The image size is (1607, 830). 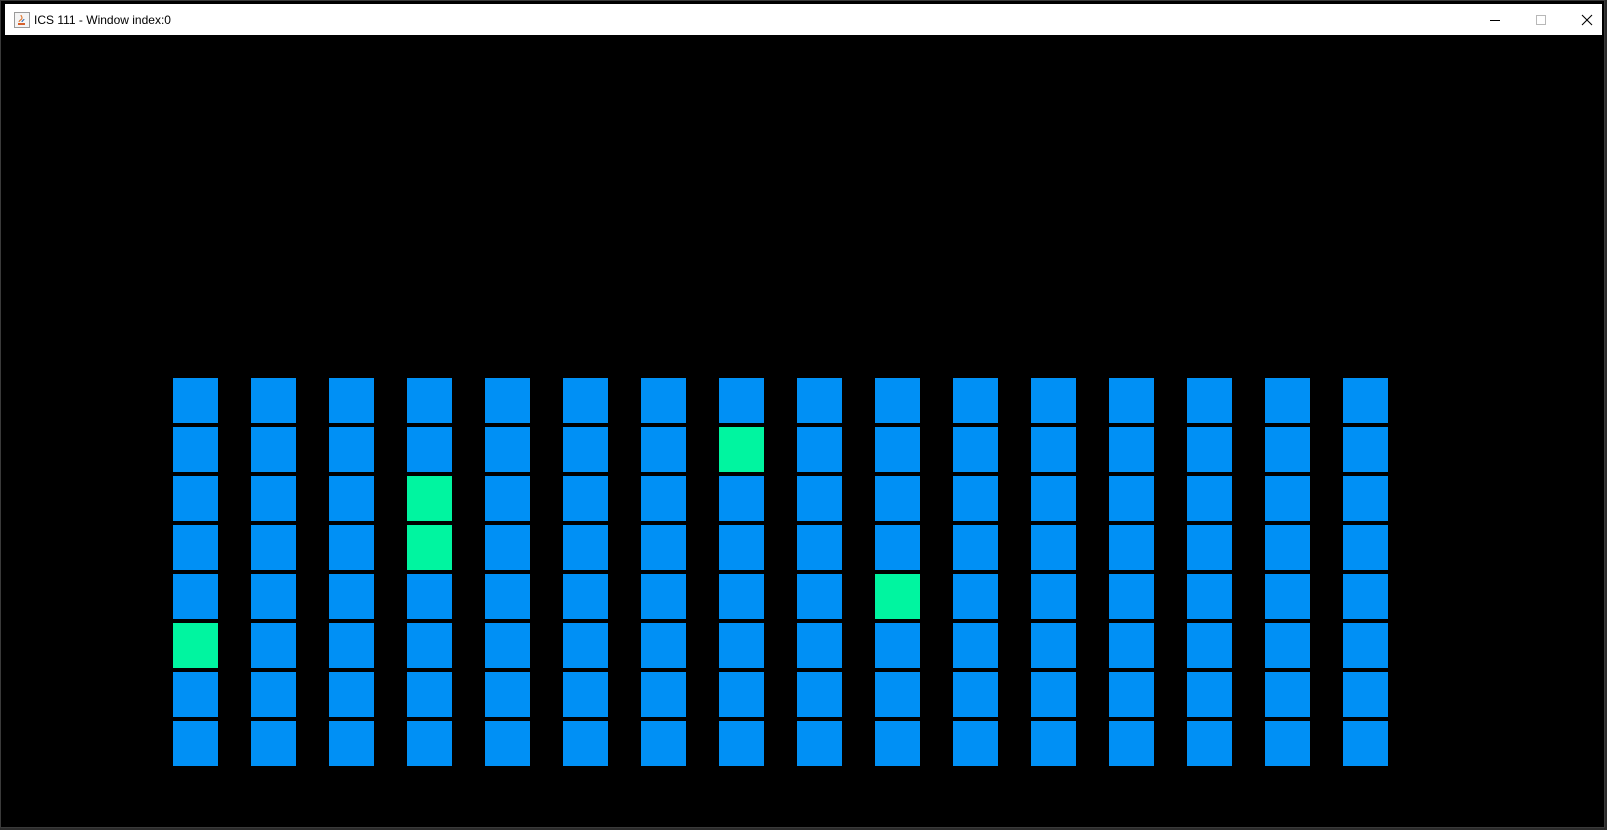 I want to click on minimize-button, so click(x=1495, y=19).